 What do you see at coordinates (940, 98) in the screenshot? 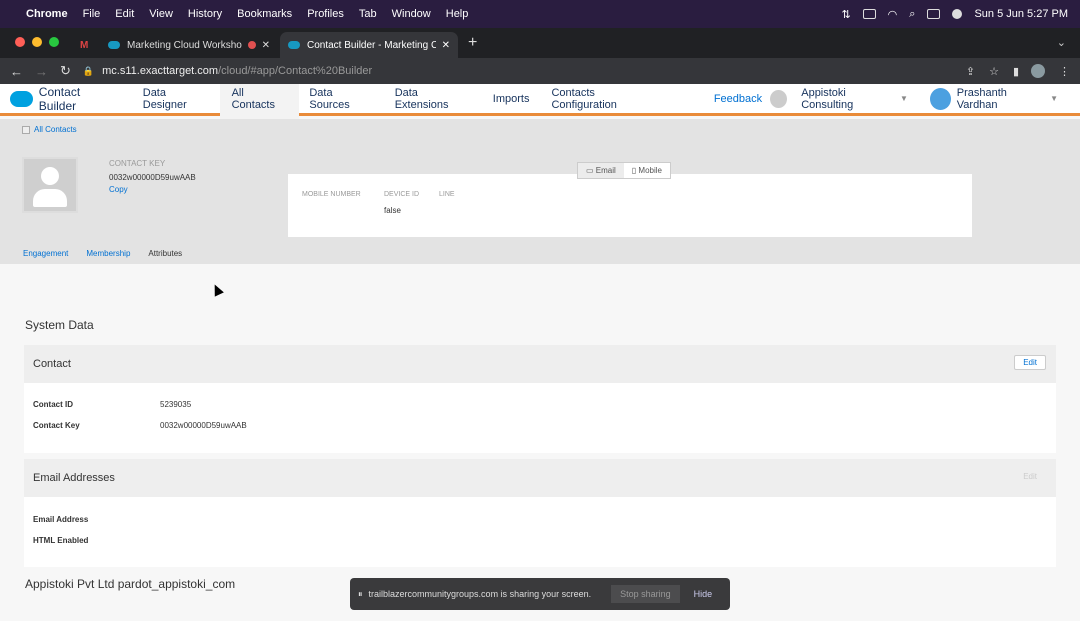
I see `user-avatar` at bounding box center [940, 98].